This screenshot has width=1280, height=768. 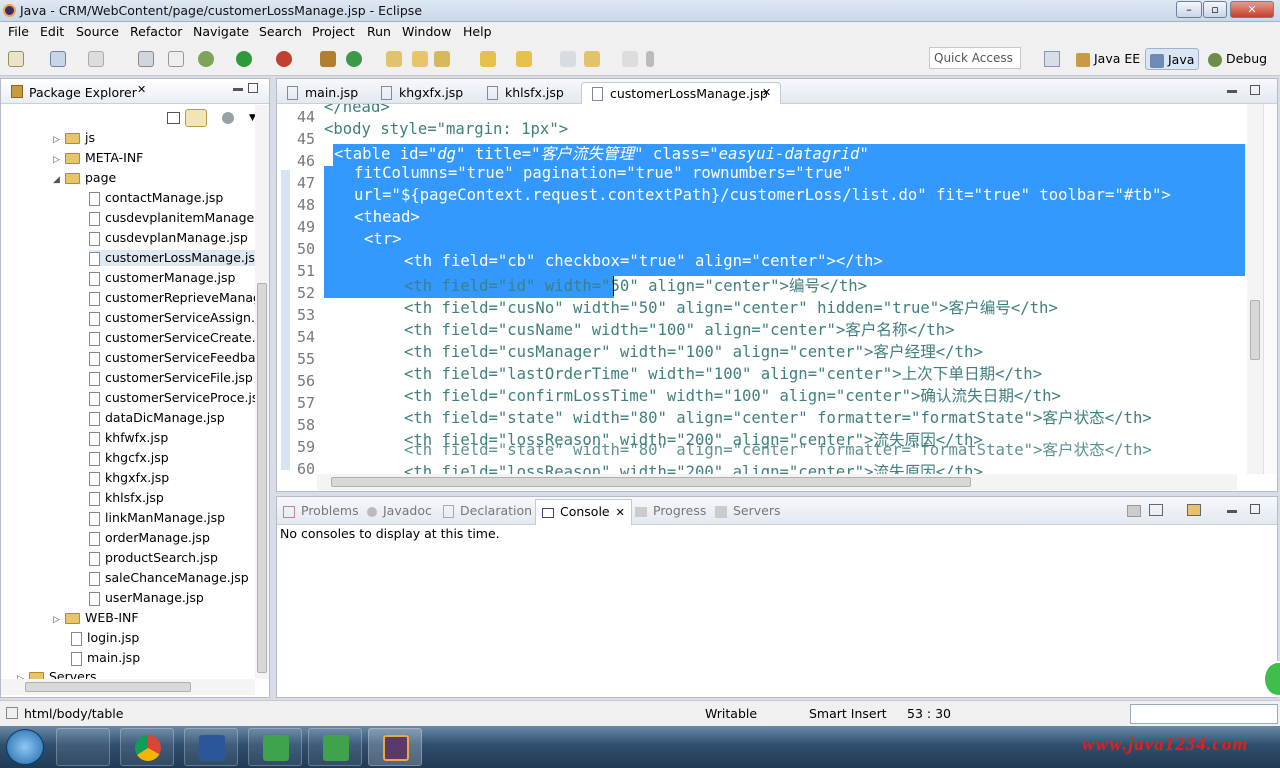 I want to click on tab-khlsfx-jsp: khlsfx.jsp, so click(x=523, y=93).